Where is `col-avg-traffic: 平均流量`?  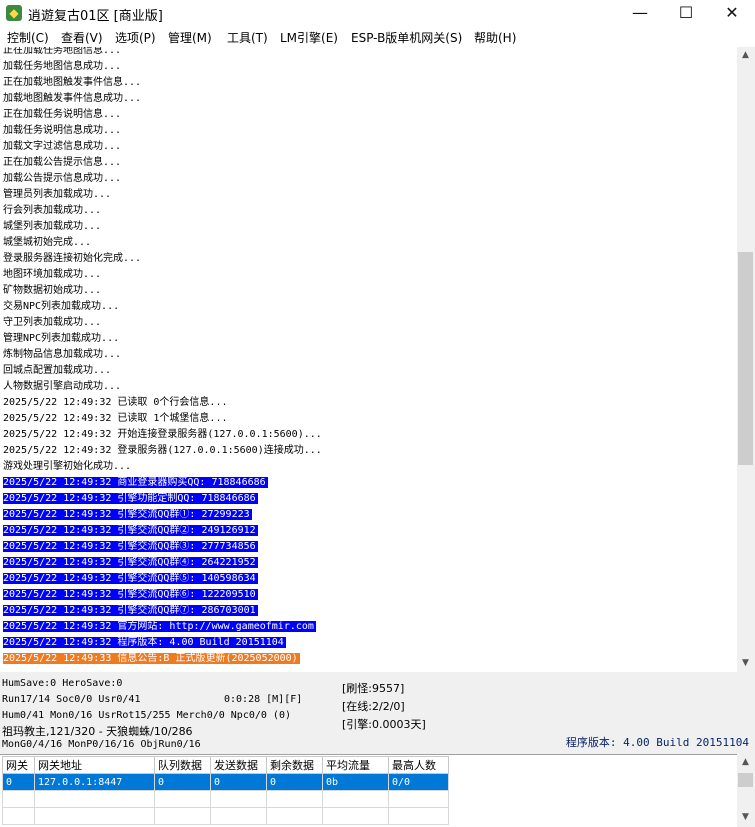 col-avg-traffic: 平均流量 is located at coordinates (355, 765).